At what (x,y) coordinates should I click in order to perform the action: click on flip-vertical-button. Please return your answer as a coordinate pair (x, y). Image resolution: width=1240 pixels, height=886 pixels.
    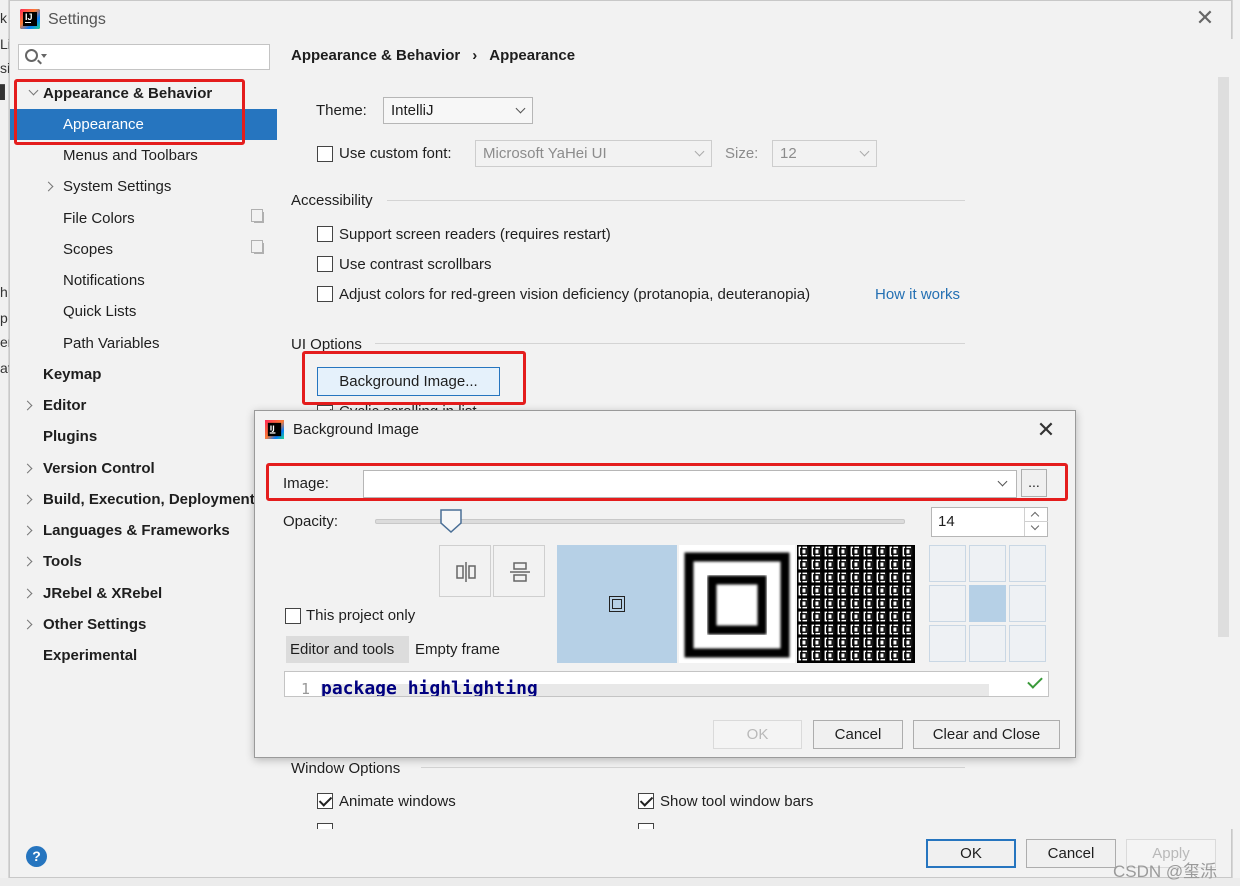
    Looking at the image, I should click on (519, 571).